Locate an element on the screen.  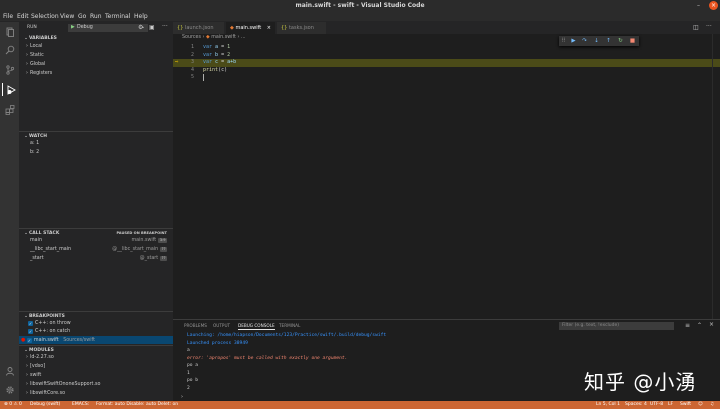
debug-settings-gear-icon: ⚙ is located at coordinates (140, 27).